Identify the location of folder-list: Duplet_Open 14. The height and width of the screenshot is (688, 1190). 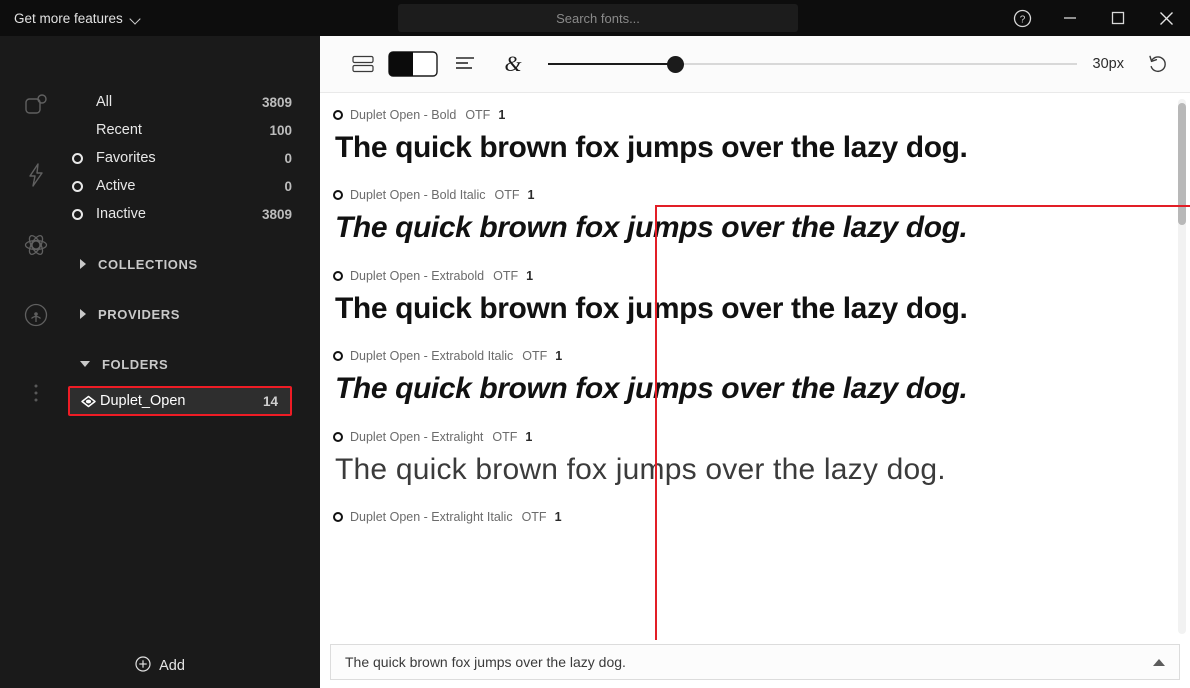
(194, 401).